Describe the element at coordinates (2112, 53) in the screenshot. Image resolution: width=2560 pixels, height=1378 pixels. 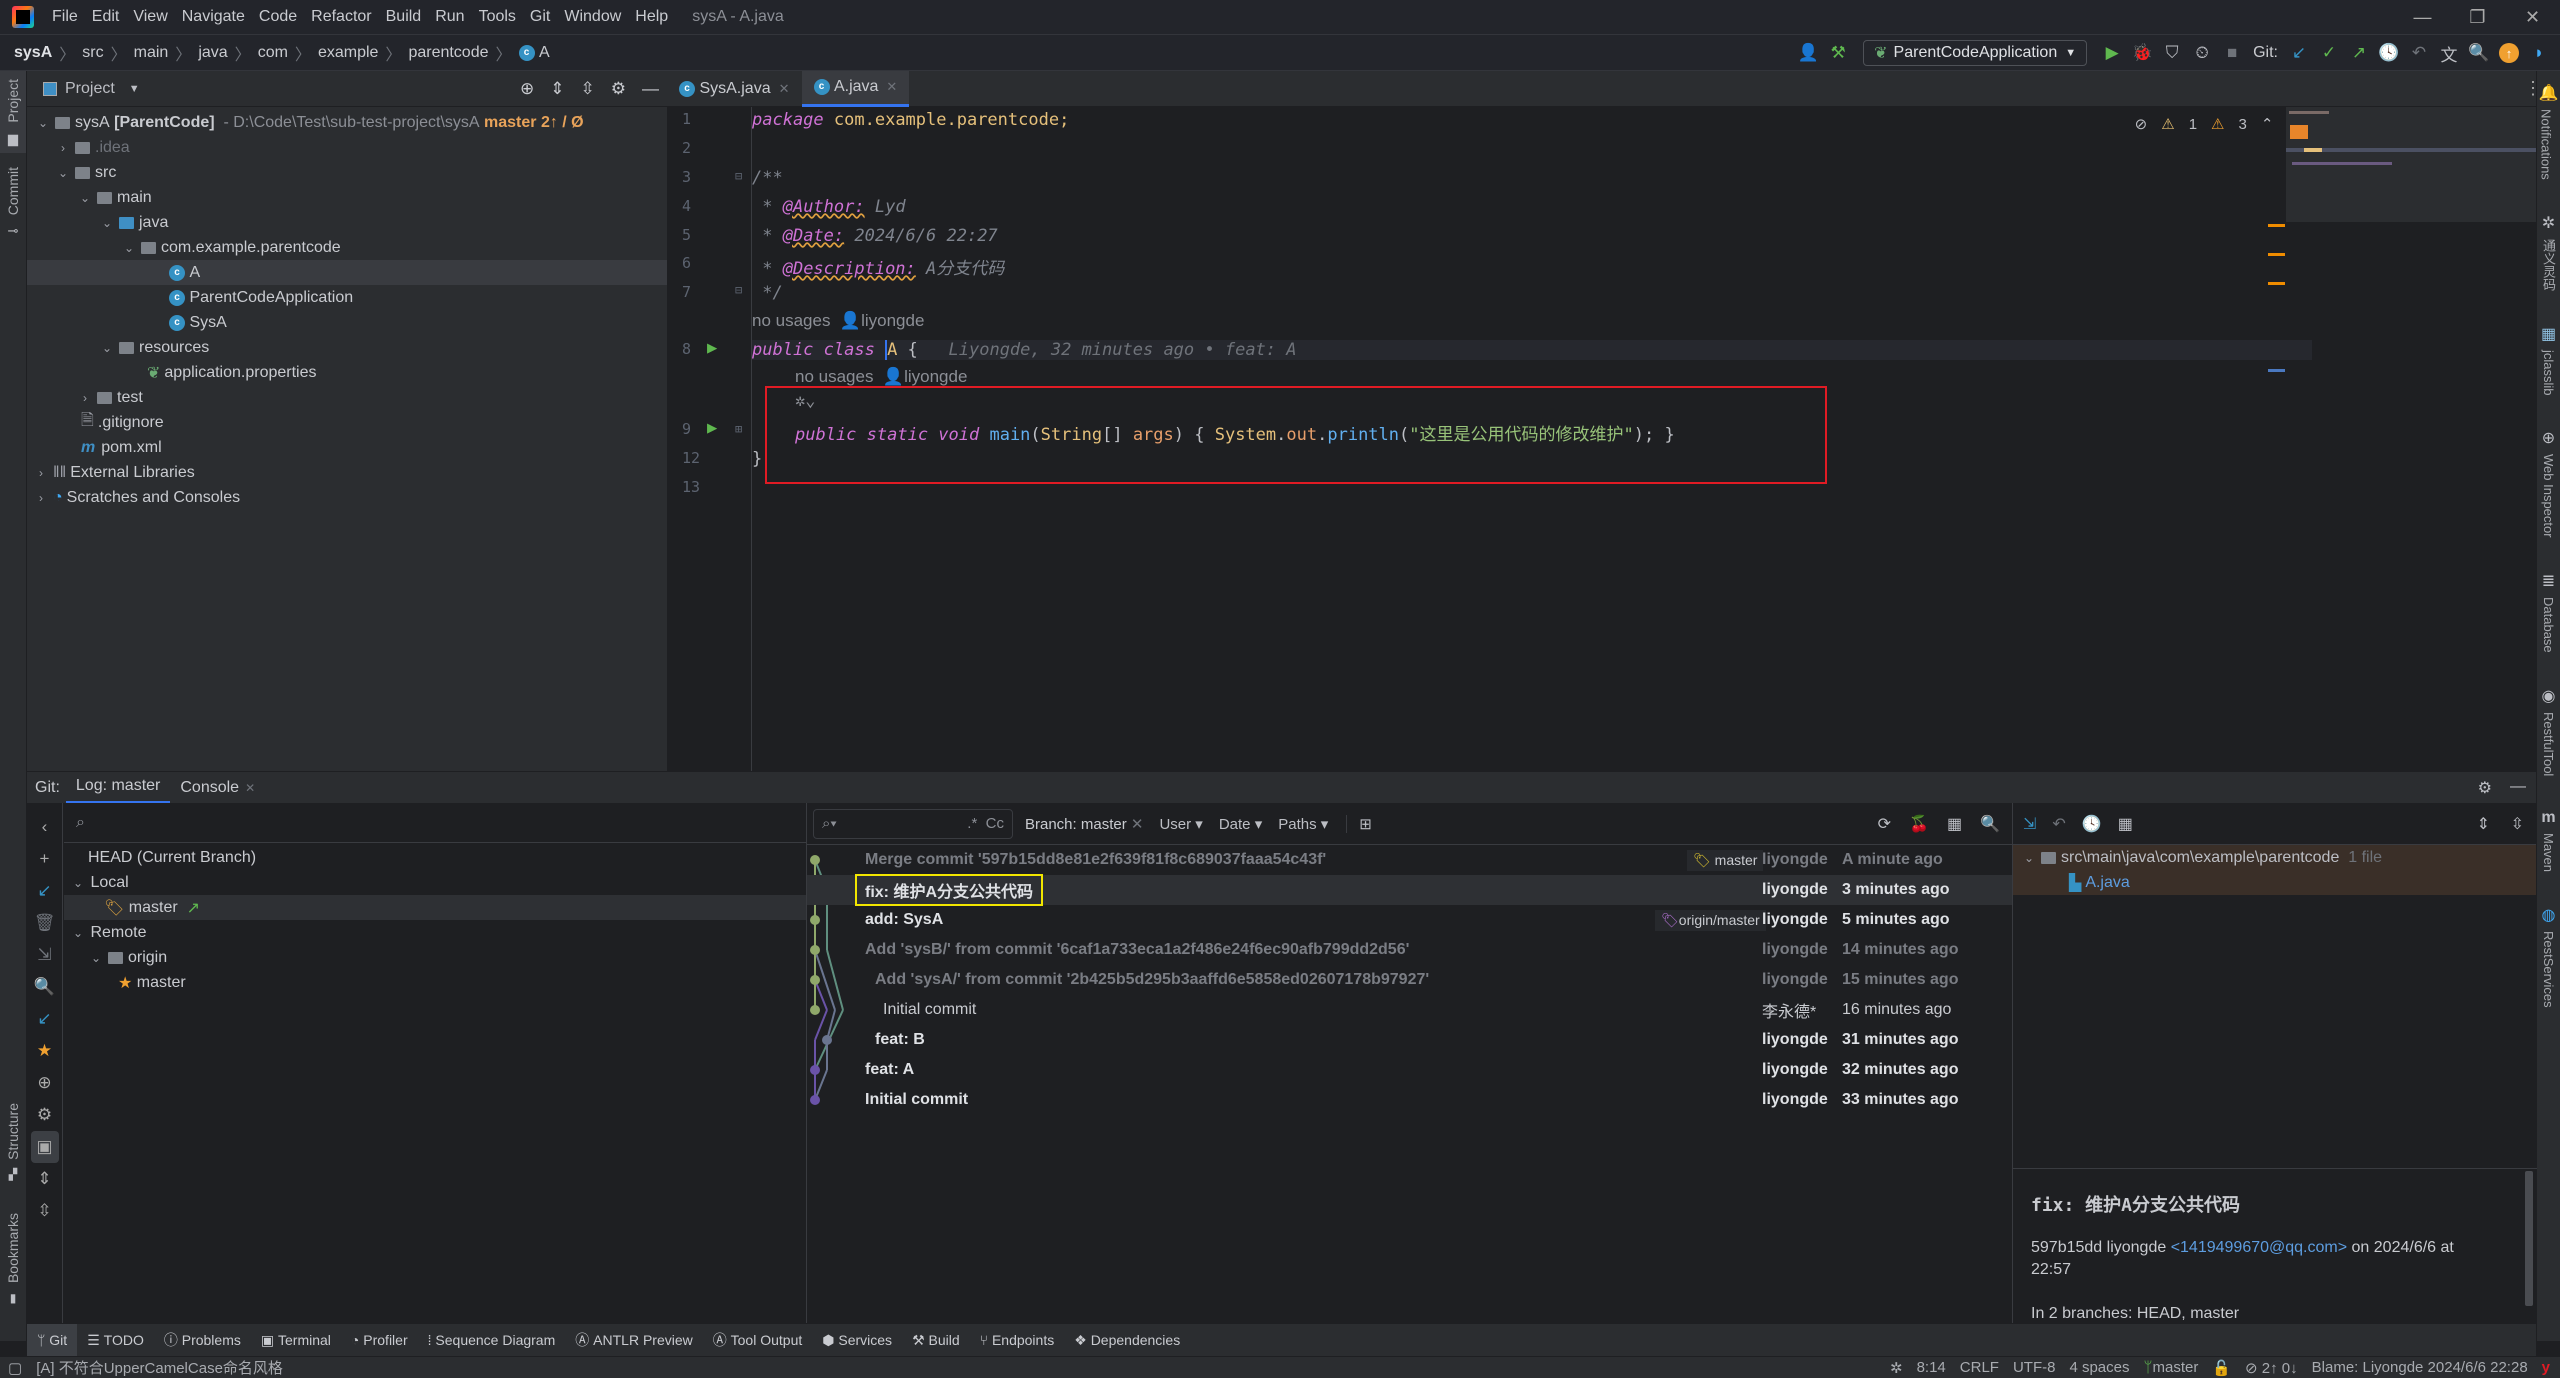
I see `run-icon: ▶` at that location.